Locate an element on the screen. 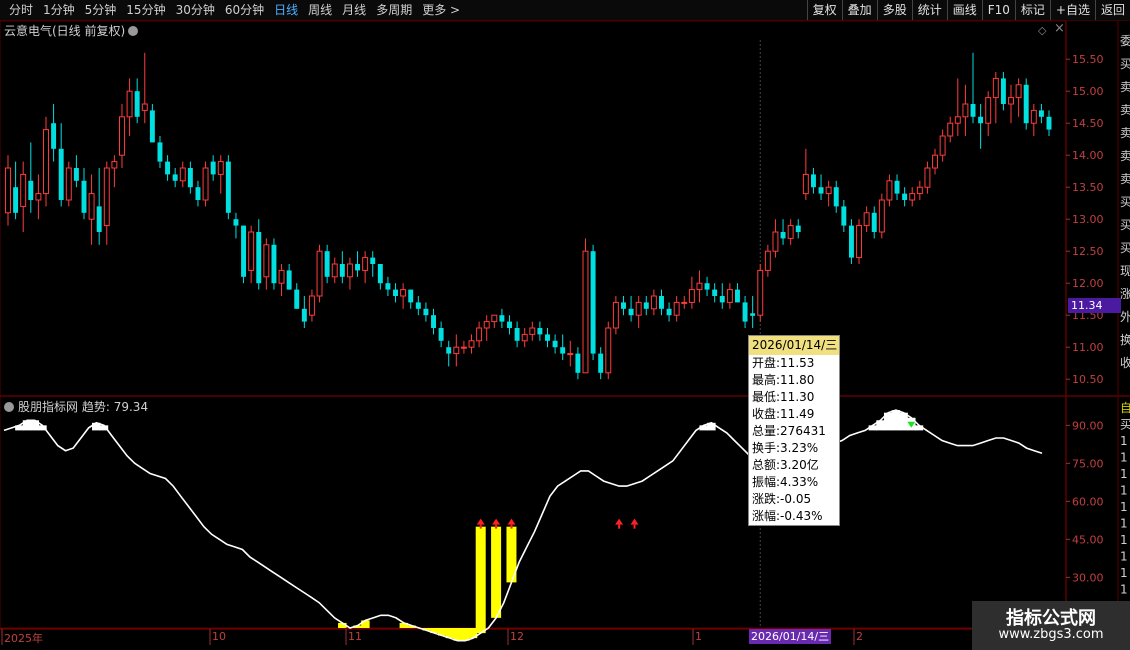  watermark: 指标公式网 www.zbgs3.com is located at coordinates (1051, 625).